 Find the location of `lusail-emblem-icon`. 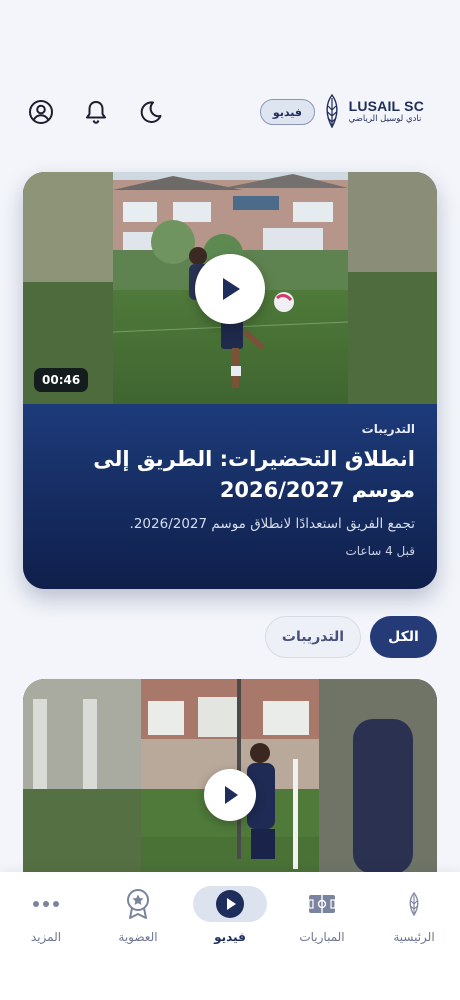

lusail-emblem-icon is located at coordinates (331, 111).